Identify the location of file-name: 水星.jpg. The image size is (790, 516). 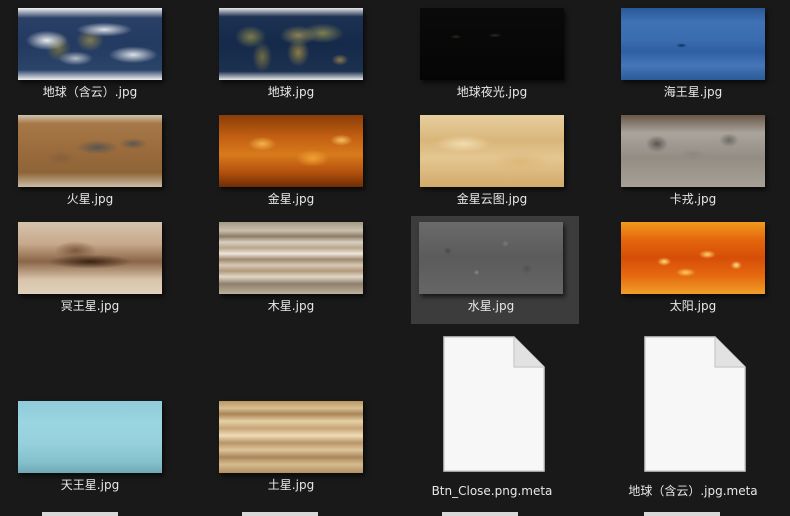
(491, 306).